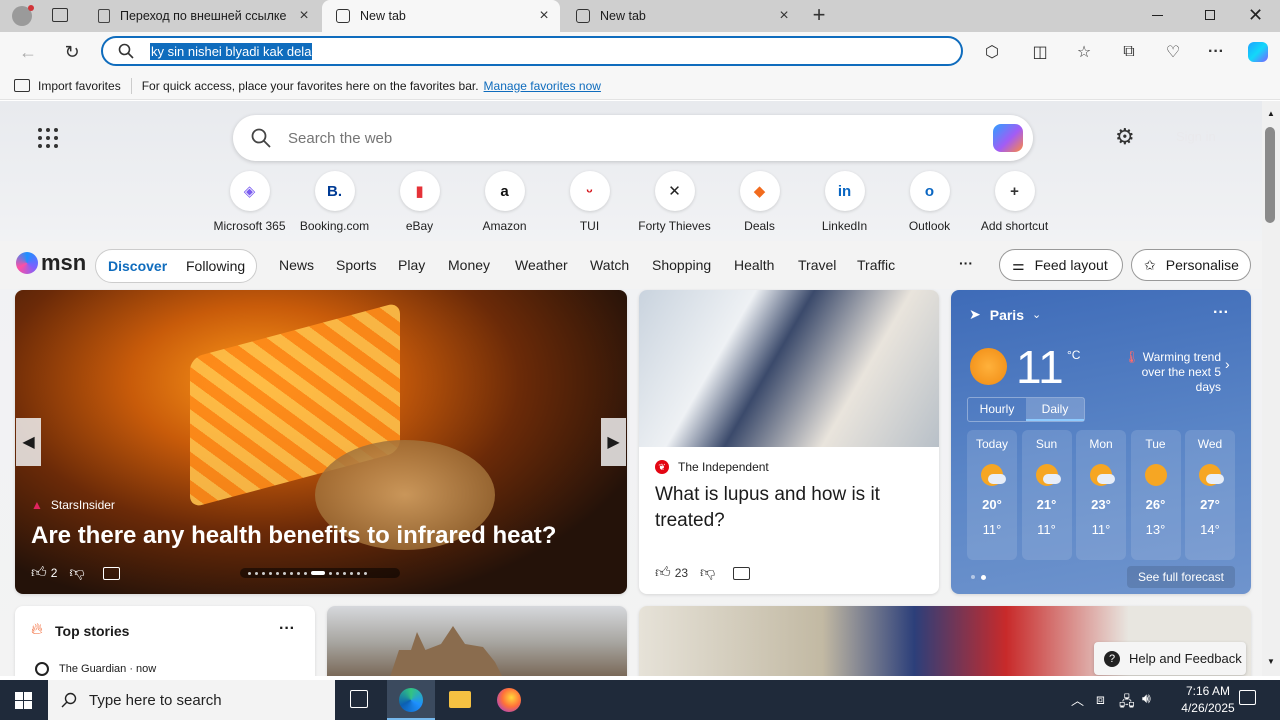 Image resolution: width=1280 pixels, height=720 pixels. Describe the element at coordinates (1127, 703) in the screenshot. I see `network-icon: 🖧︎` at that location.